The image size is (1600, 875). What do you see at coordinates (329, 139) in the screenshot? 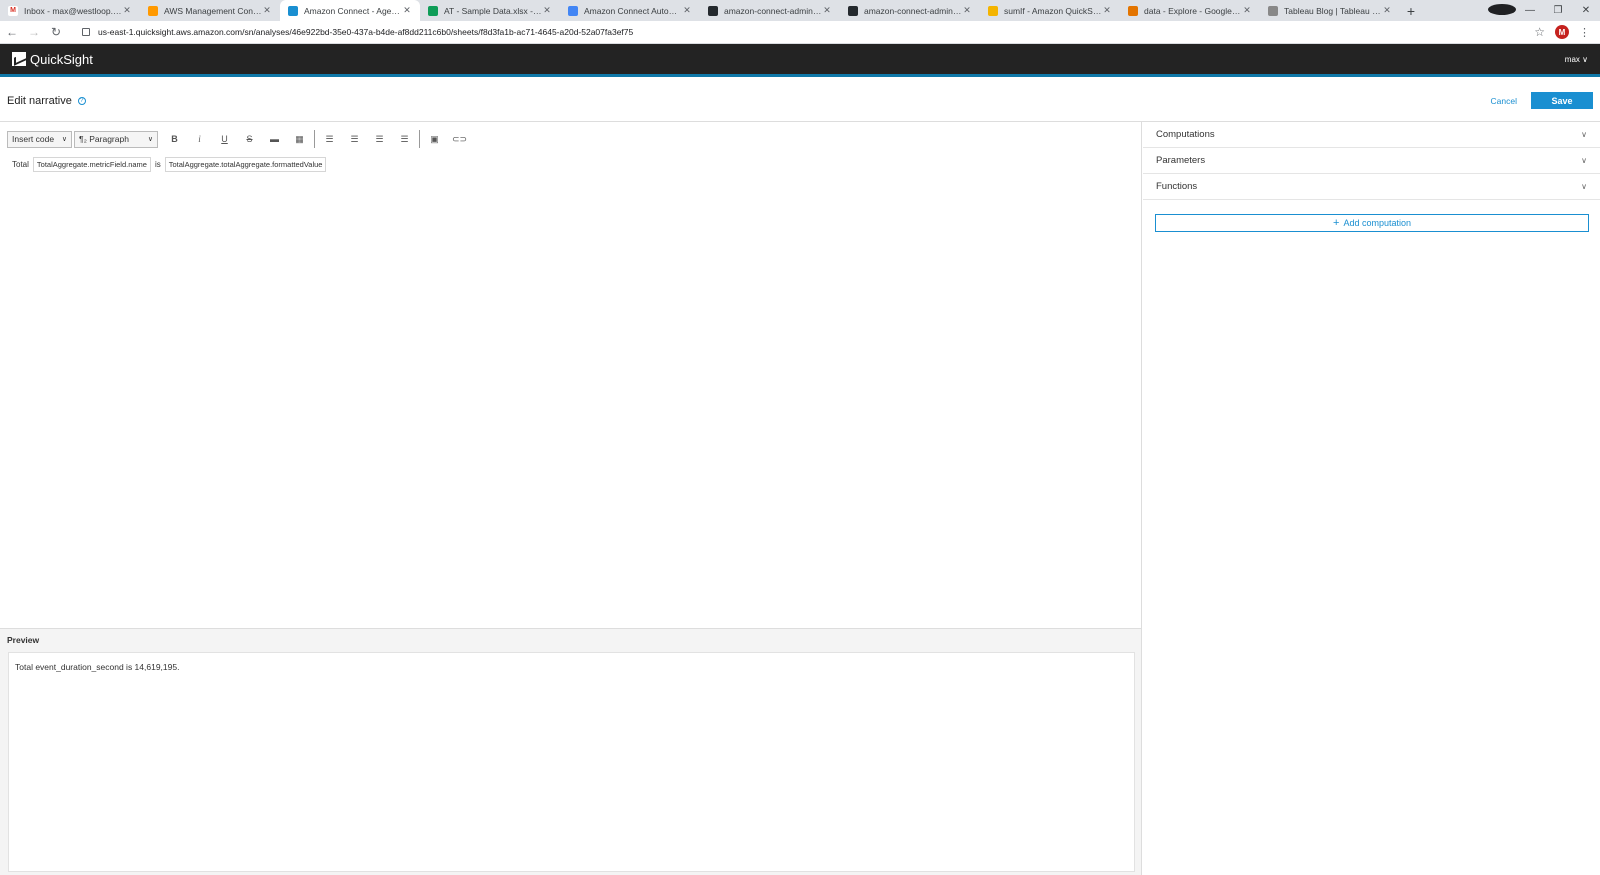
I see `align-left-icon: ☰` at bounding box center [329, 139].